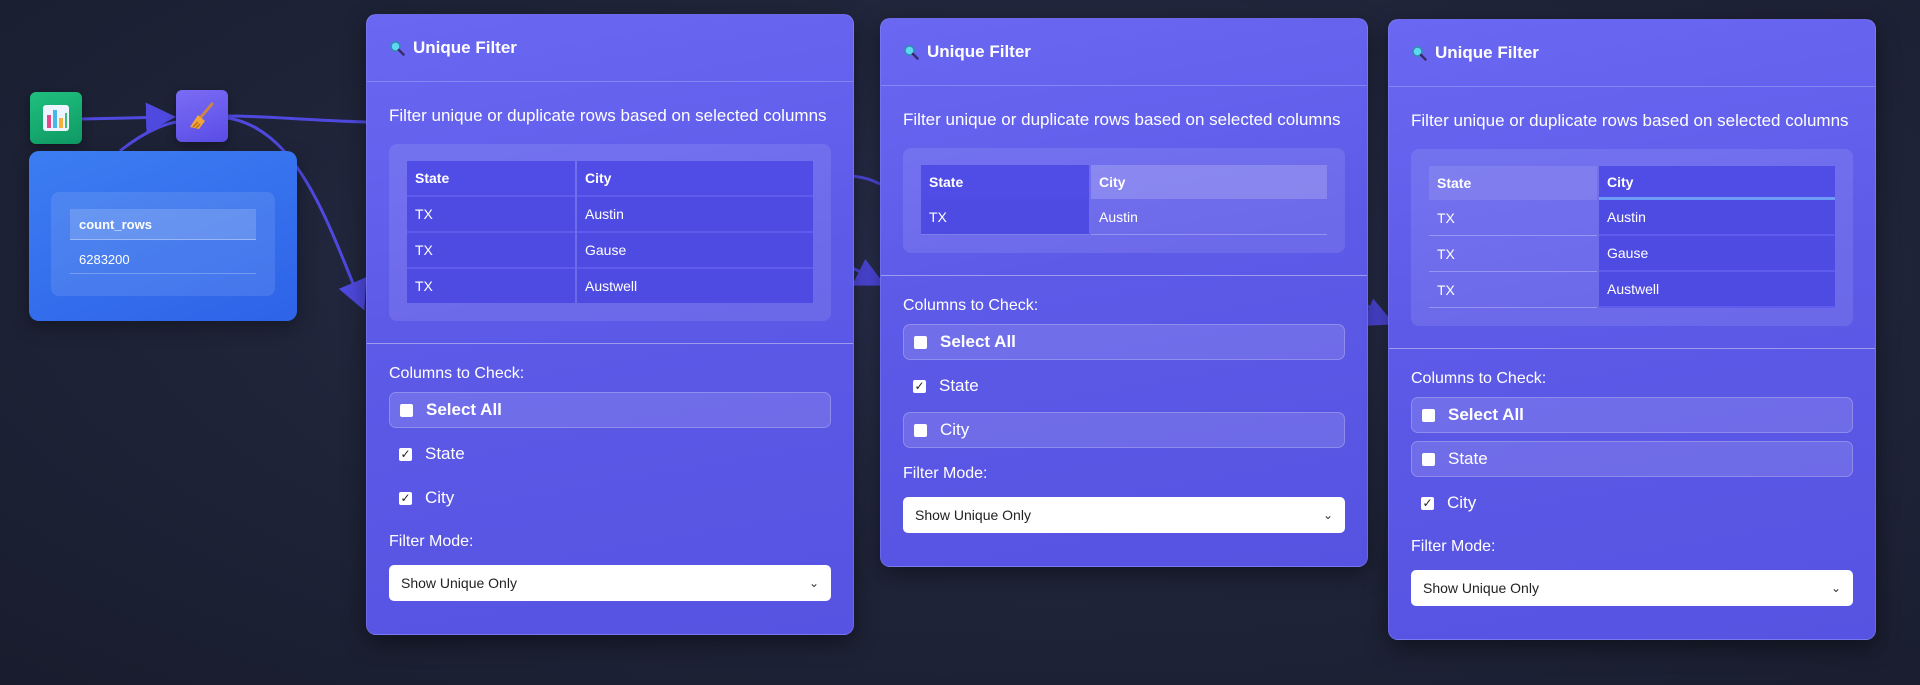 The image size is (1920, 685). I want to click on edge-panel1-to-panel2-lower, so click(868, 272).